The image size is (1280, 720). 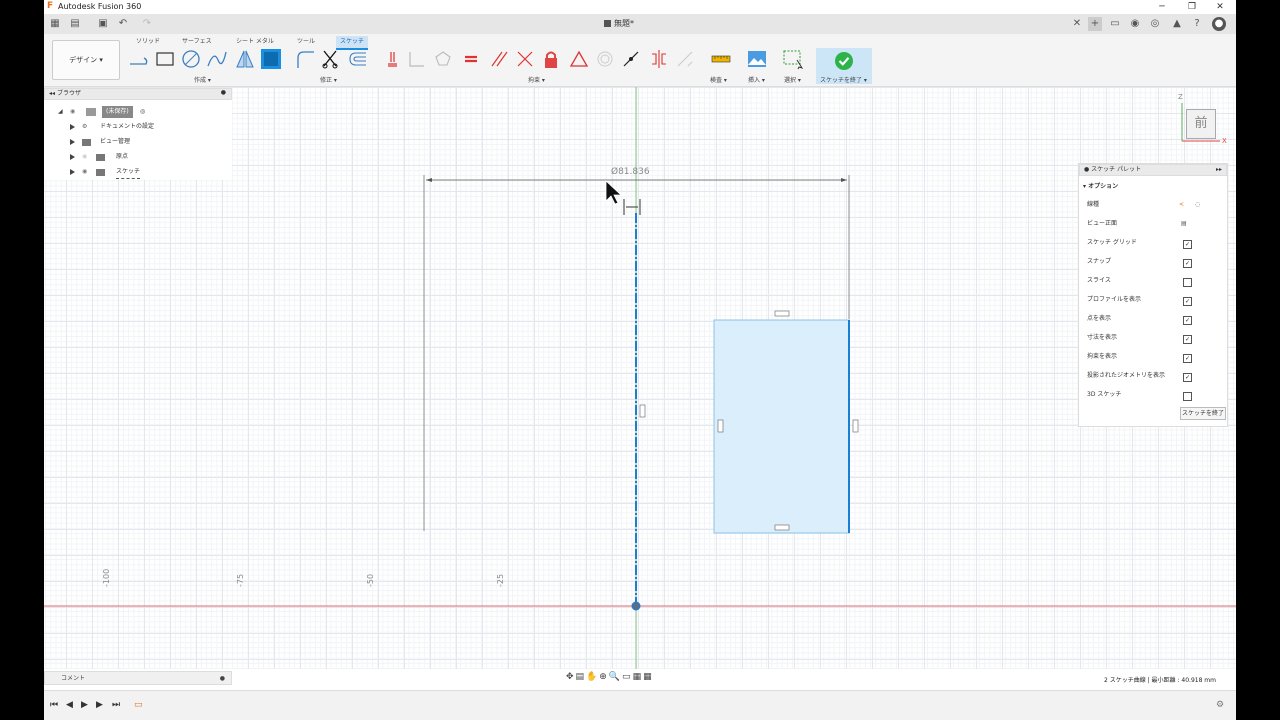 I want to click on timeline-next-icon: ▶, so click(x=99, y=705).